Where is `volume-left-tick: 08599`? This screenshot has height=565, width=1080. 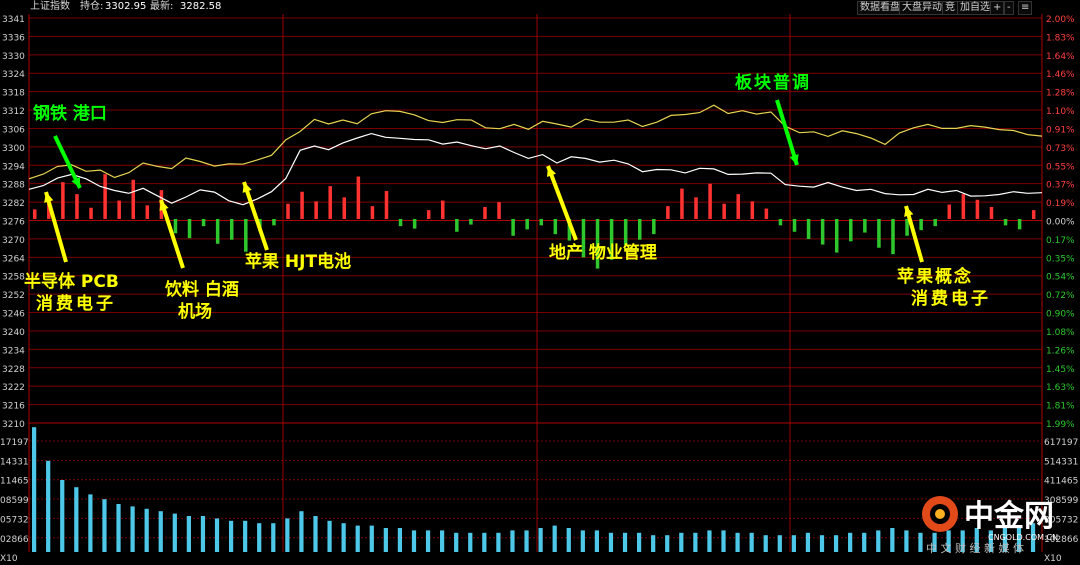
volume-left-tick: 08599 is located at coordinates (14, 501).